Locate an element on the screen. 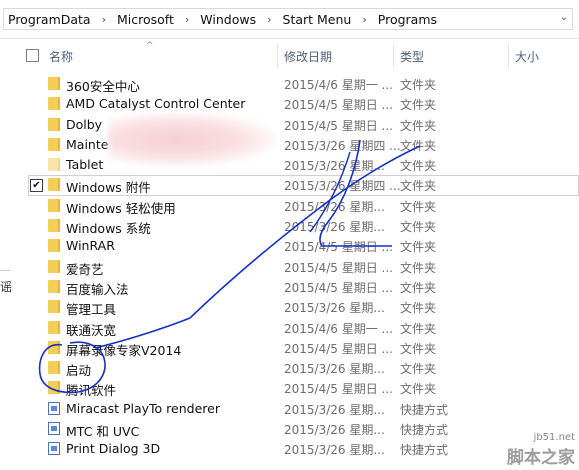 This screenshot has height=470, width=579. crumb-start-menu: Start Menu is located at coordinates (317, 19).